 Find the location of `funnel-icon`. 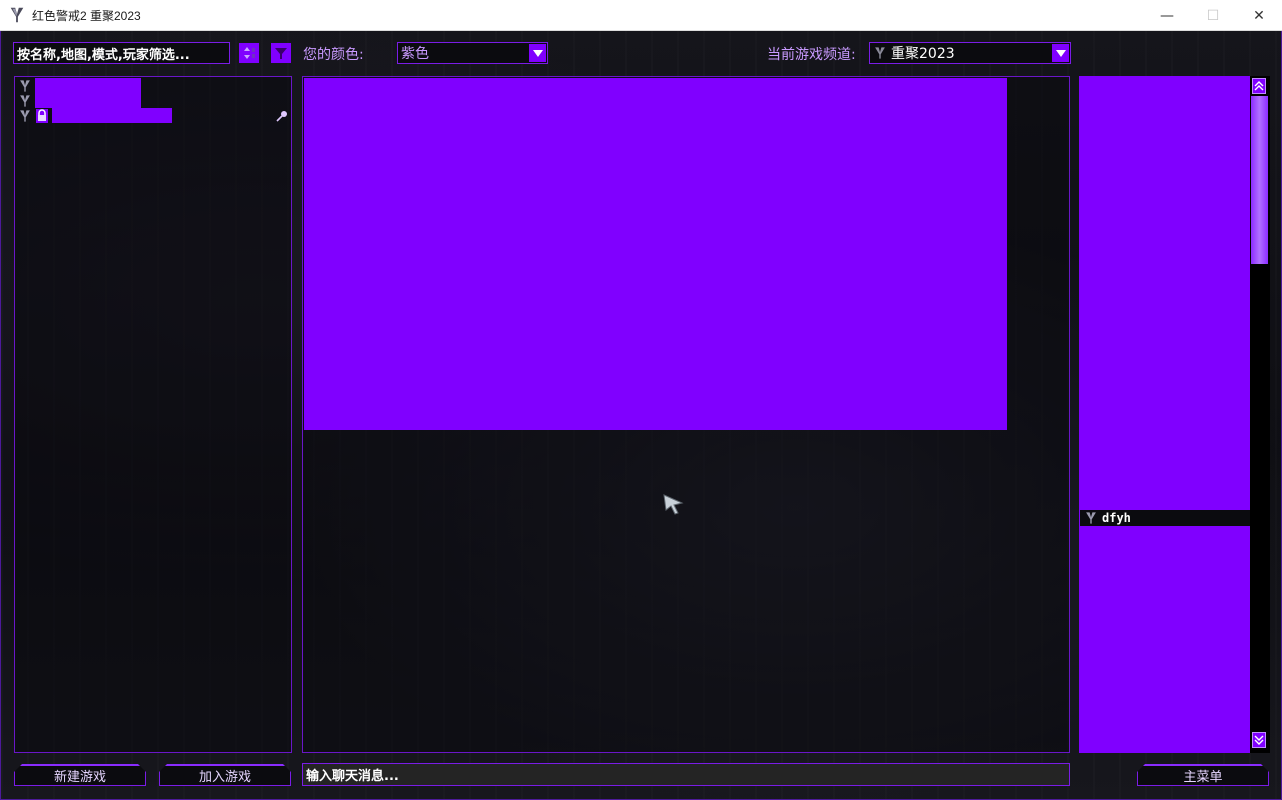

funnel-icon is located at coordinates (281, 53).